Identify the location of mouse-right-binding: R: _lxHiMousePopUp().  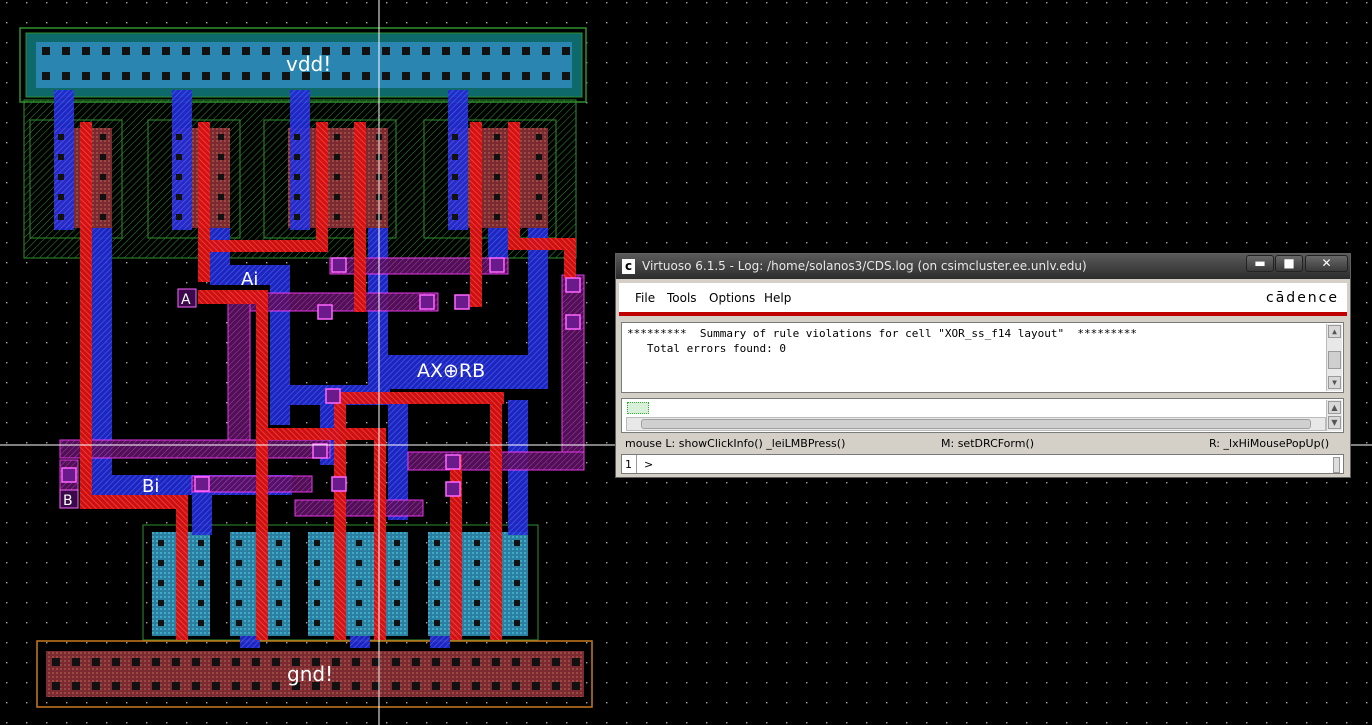
(1269, 443).